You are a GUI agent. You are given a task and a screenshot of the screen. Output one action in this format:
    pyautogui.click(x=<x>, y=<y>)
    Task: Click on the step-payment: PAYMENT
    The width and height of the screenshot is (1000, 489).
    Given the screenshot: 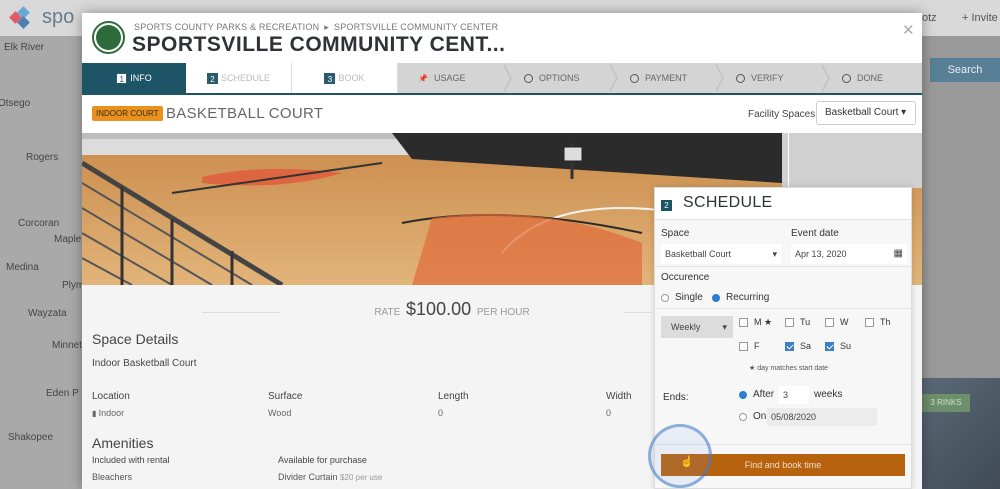 What is the action you would take?
    pyautogui.click(x=667, y=78)
    